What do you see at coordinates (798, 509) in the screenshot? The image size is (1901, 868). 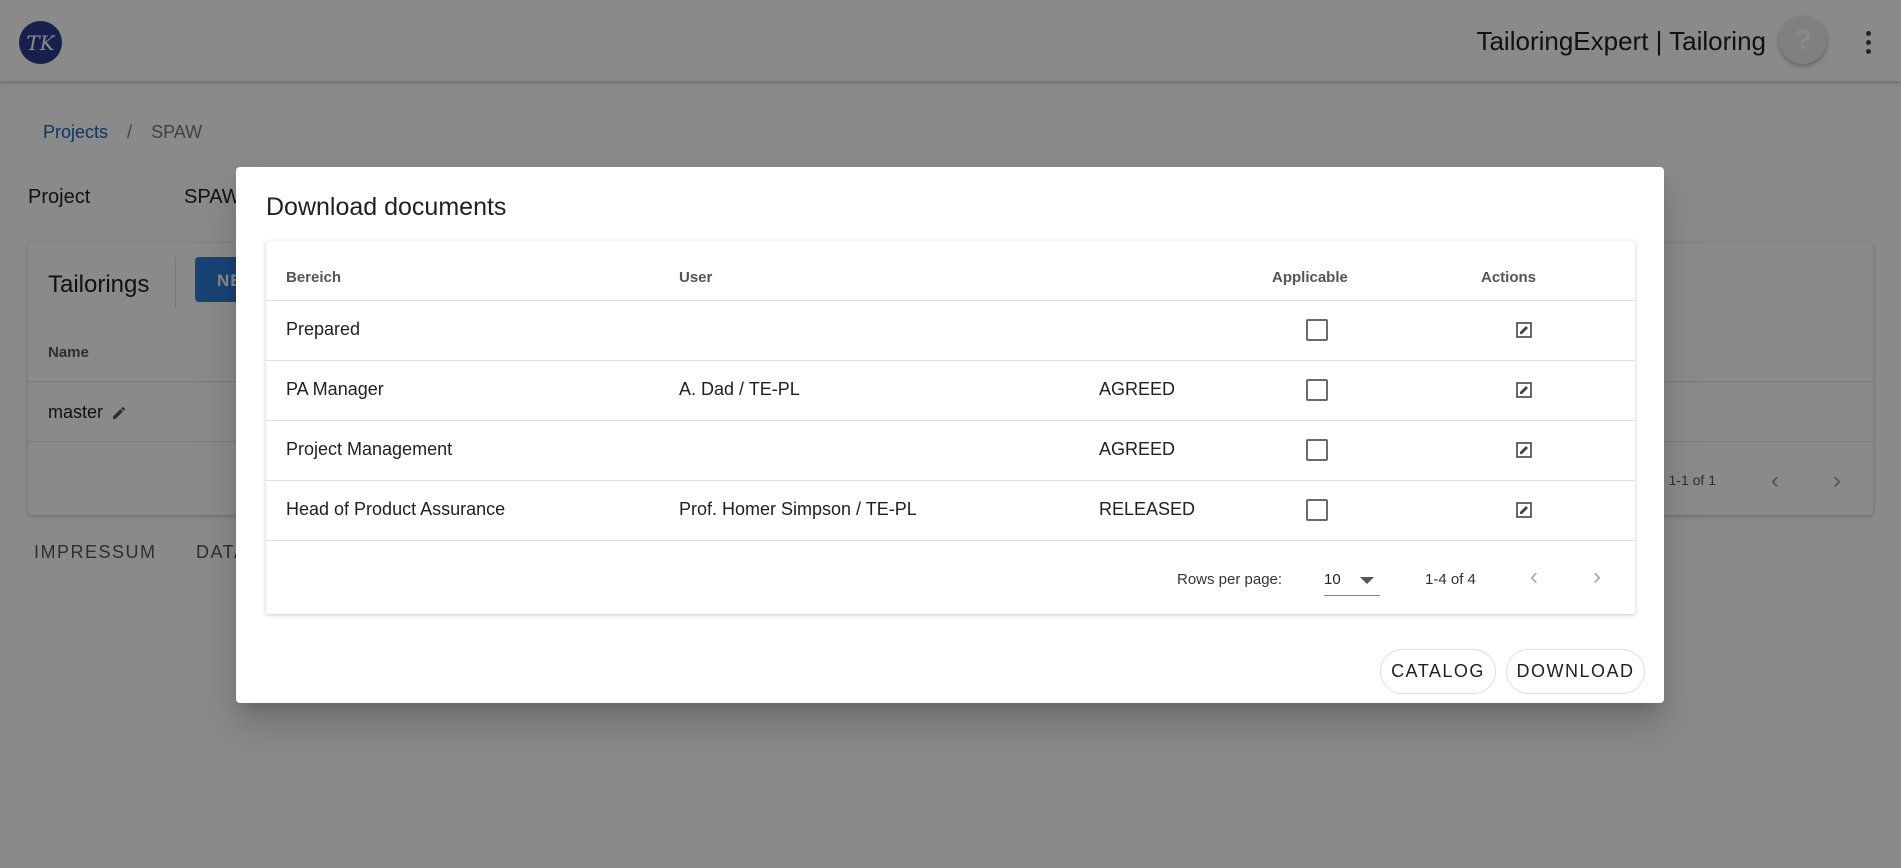 I see `cell-user: Prof. Homer Simpson / TE-PL` at bounding box center [798, 509].